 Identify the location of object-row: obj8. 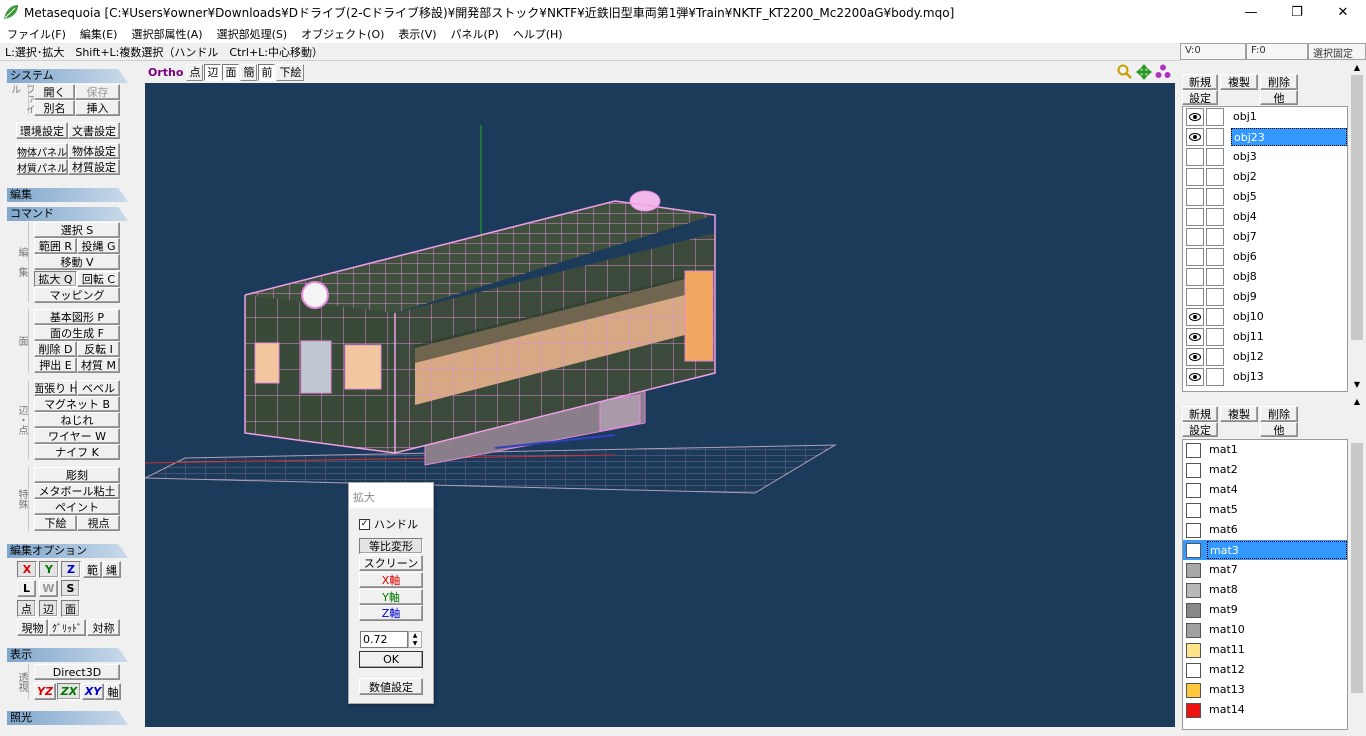
(1265, 277).